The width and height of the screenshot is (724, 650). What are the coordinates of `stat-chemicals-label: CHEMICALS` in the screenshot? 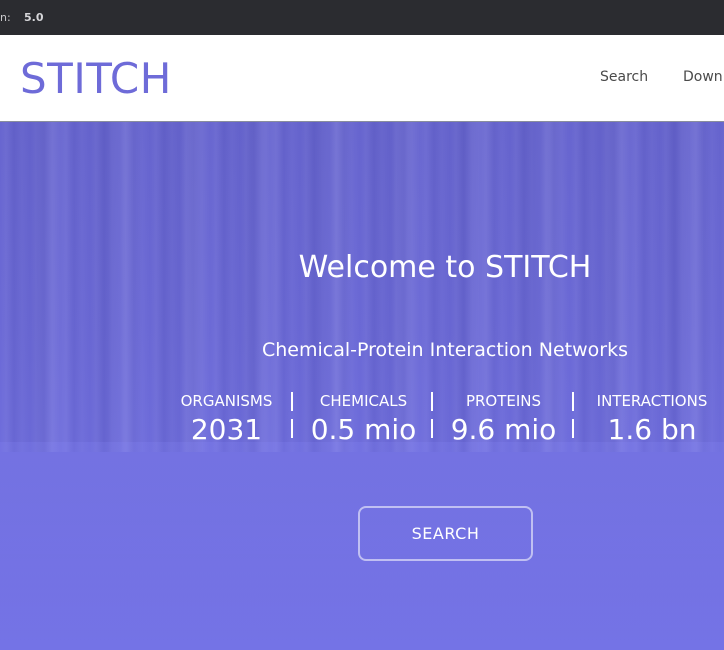 It's located at (363, 401).